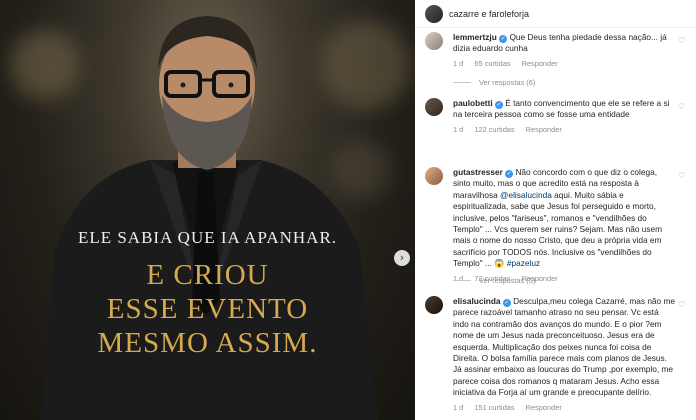 This screenshot has height=420, width=696. Describe the element at coordinates (492, 63) in the screenshot. I see `comment-likes: 65 curtidas` at that location.